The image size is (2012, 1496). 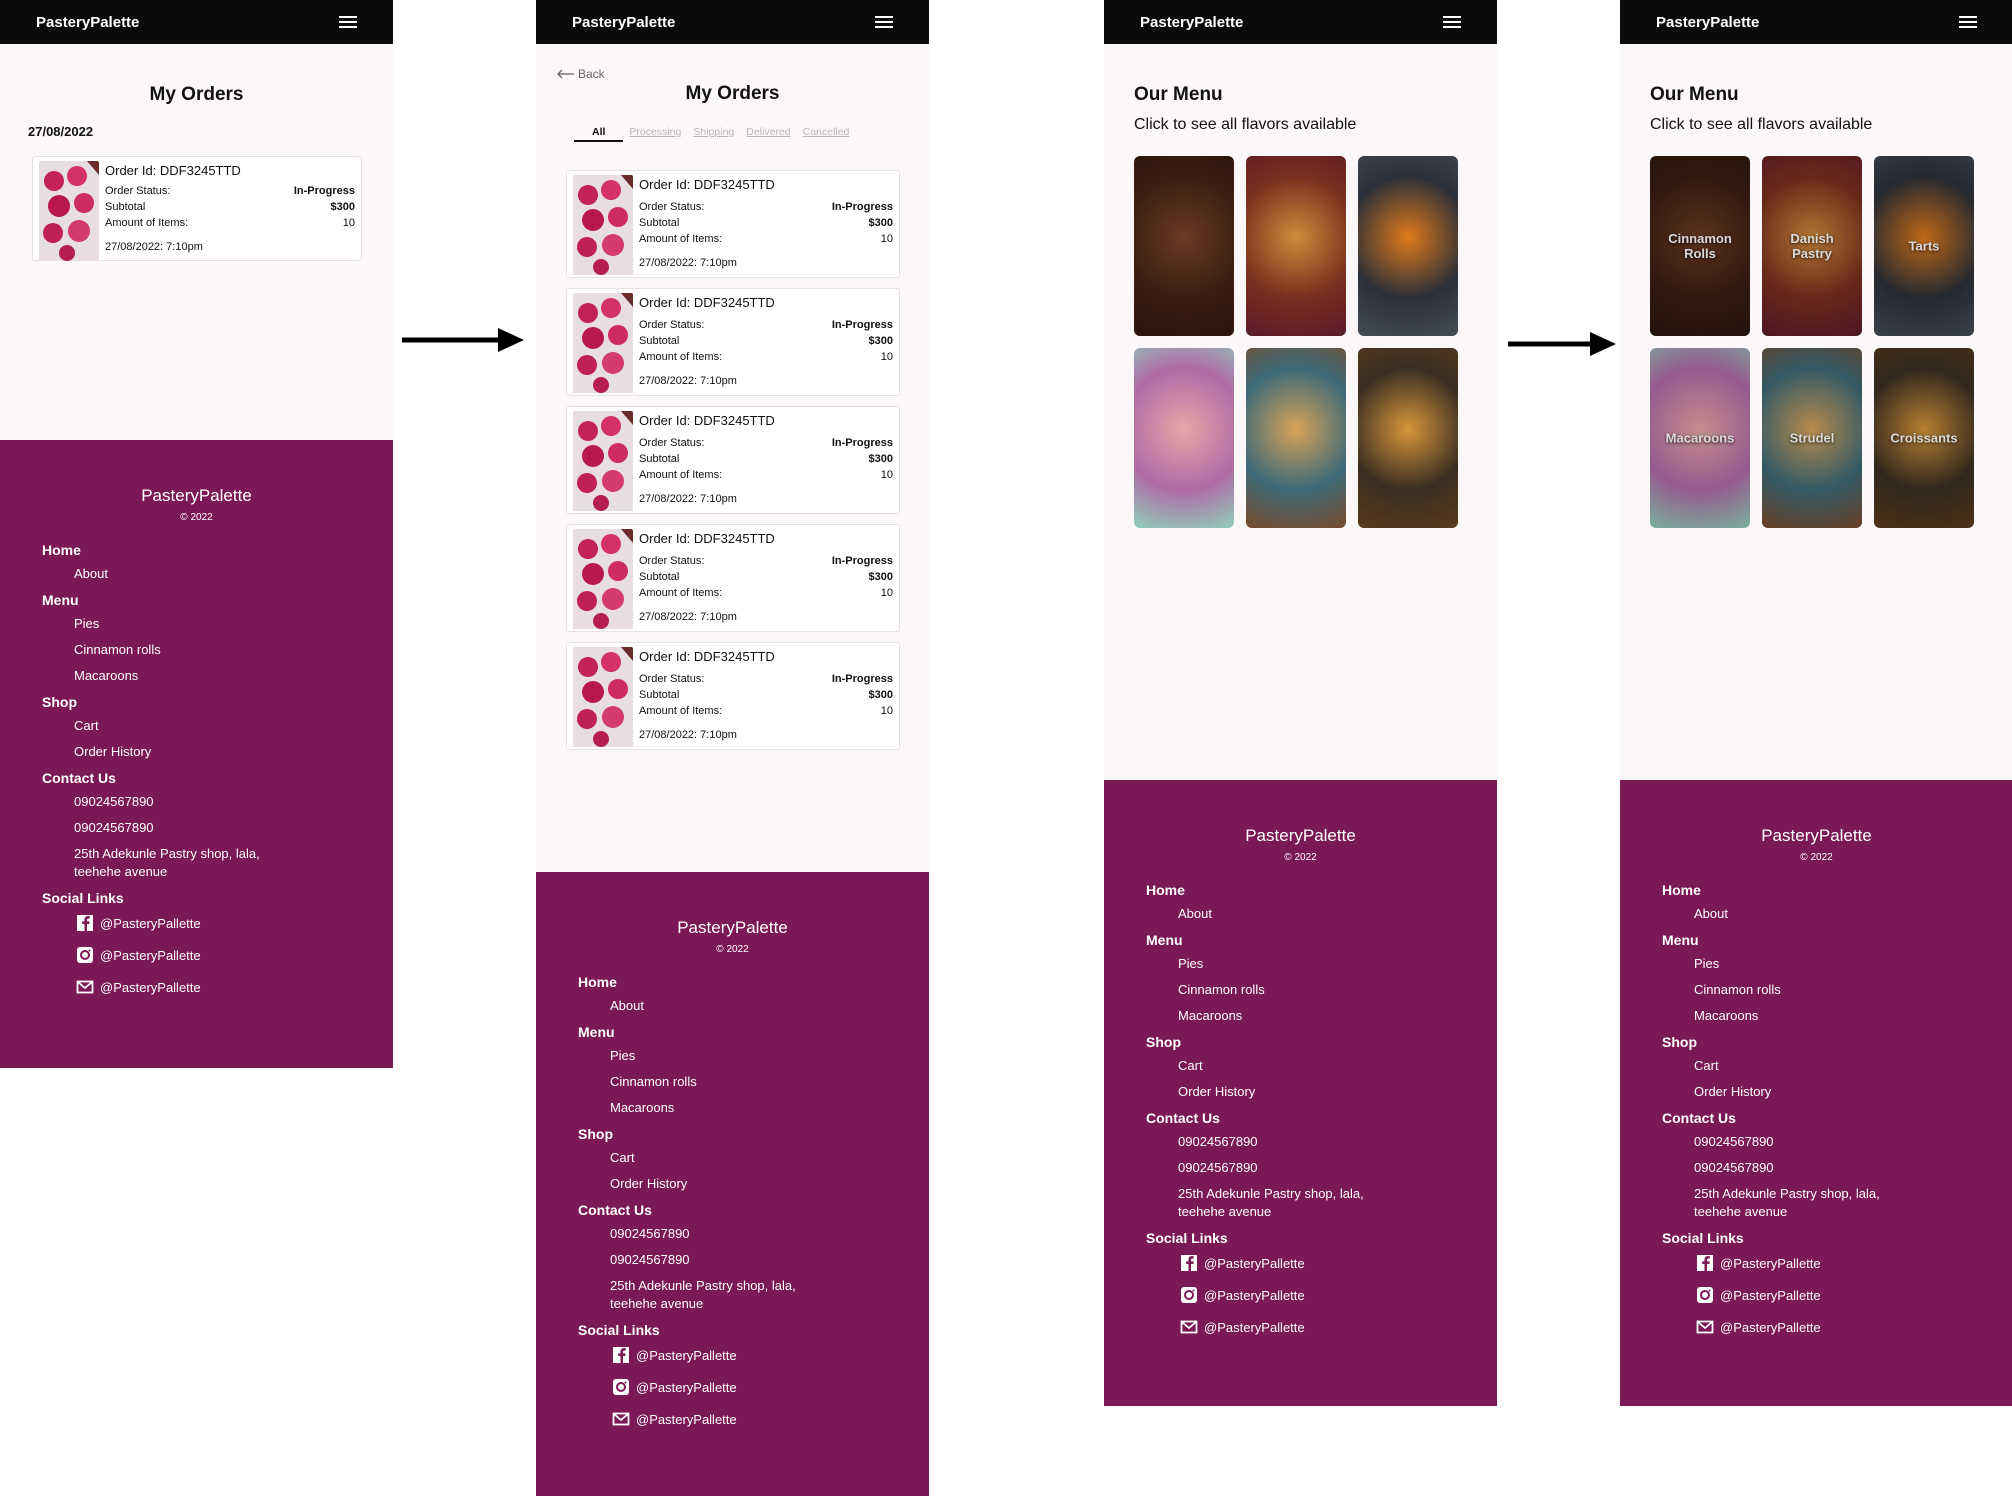 I want to click on tab-delivered: Delivered, so click(x=768, y=134).